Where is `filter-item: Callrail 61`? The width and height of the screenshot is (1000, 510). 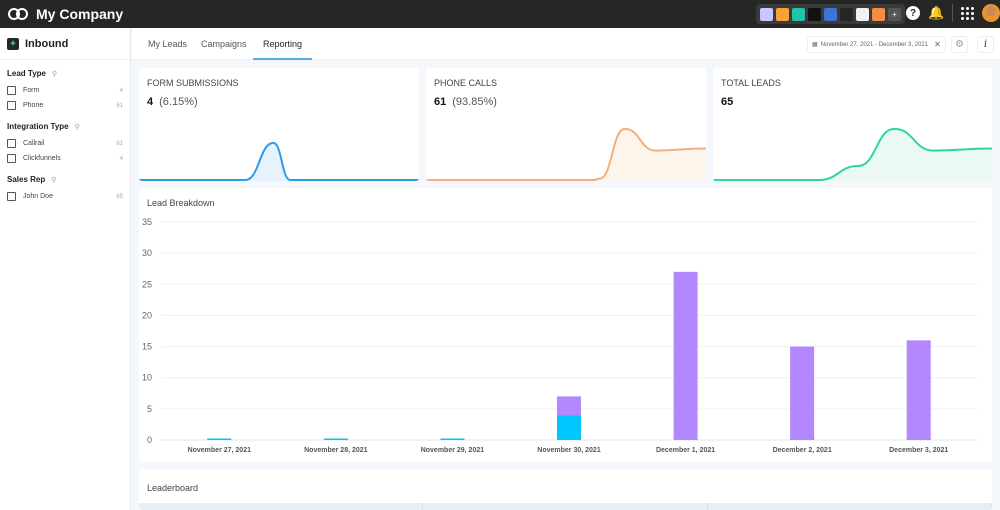 filter-item: Callrail 61 is located at coordinates (65, 143).